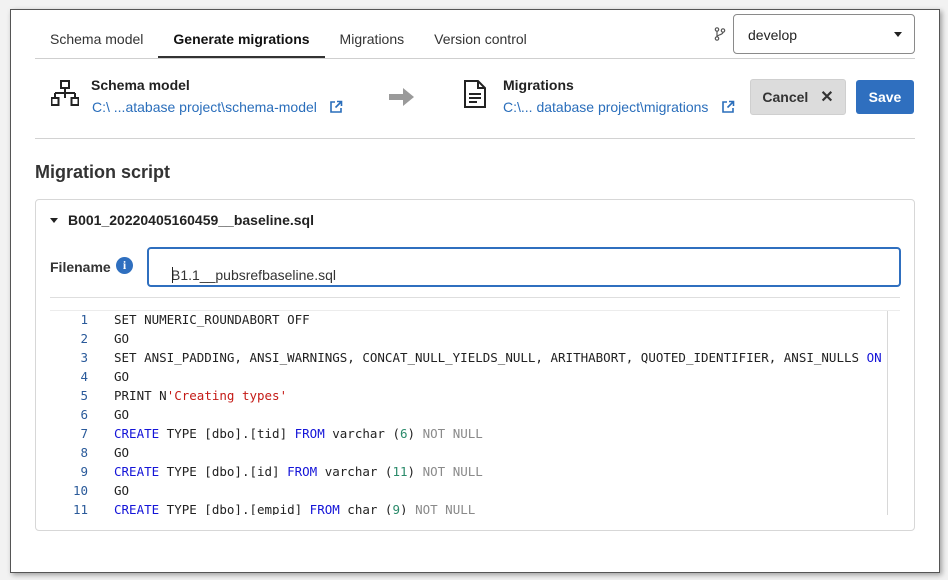  Describe the element at coordinates (212, 319) in the screenshot. I see `code-token: SET NUMERIC_ROUNDABORT OFF` at that location.